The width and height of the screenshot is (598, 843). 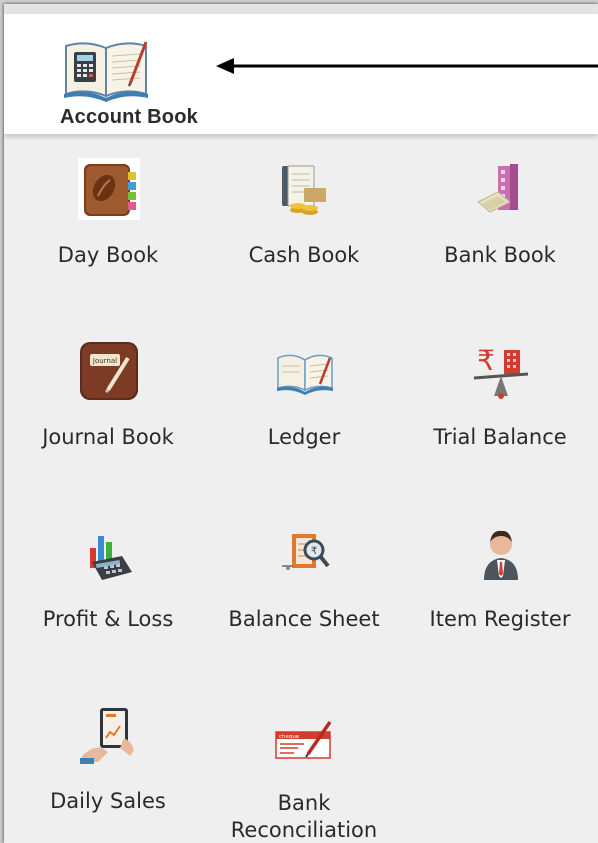 What do you see at coordinates (304, 583) in the screenshot?
I see `tile-balance-sheet: ₹ Balance Sheet` at bounding box center [304, 583].